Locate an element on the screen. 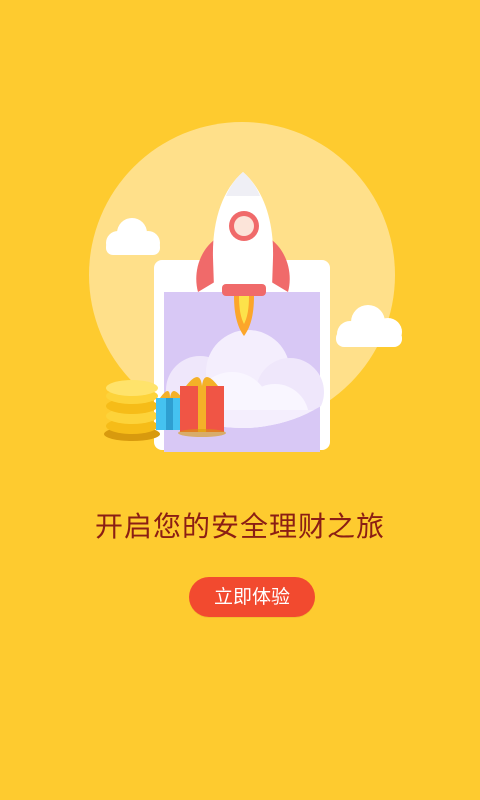  start-experience-button: 立即体验 is located at coordinates (252, 597).